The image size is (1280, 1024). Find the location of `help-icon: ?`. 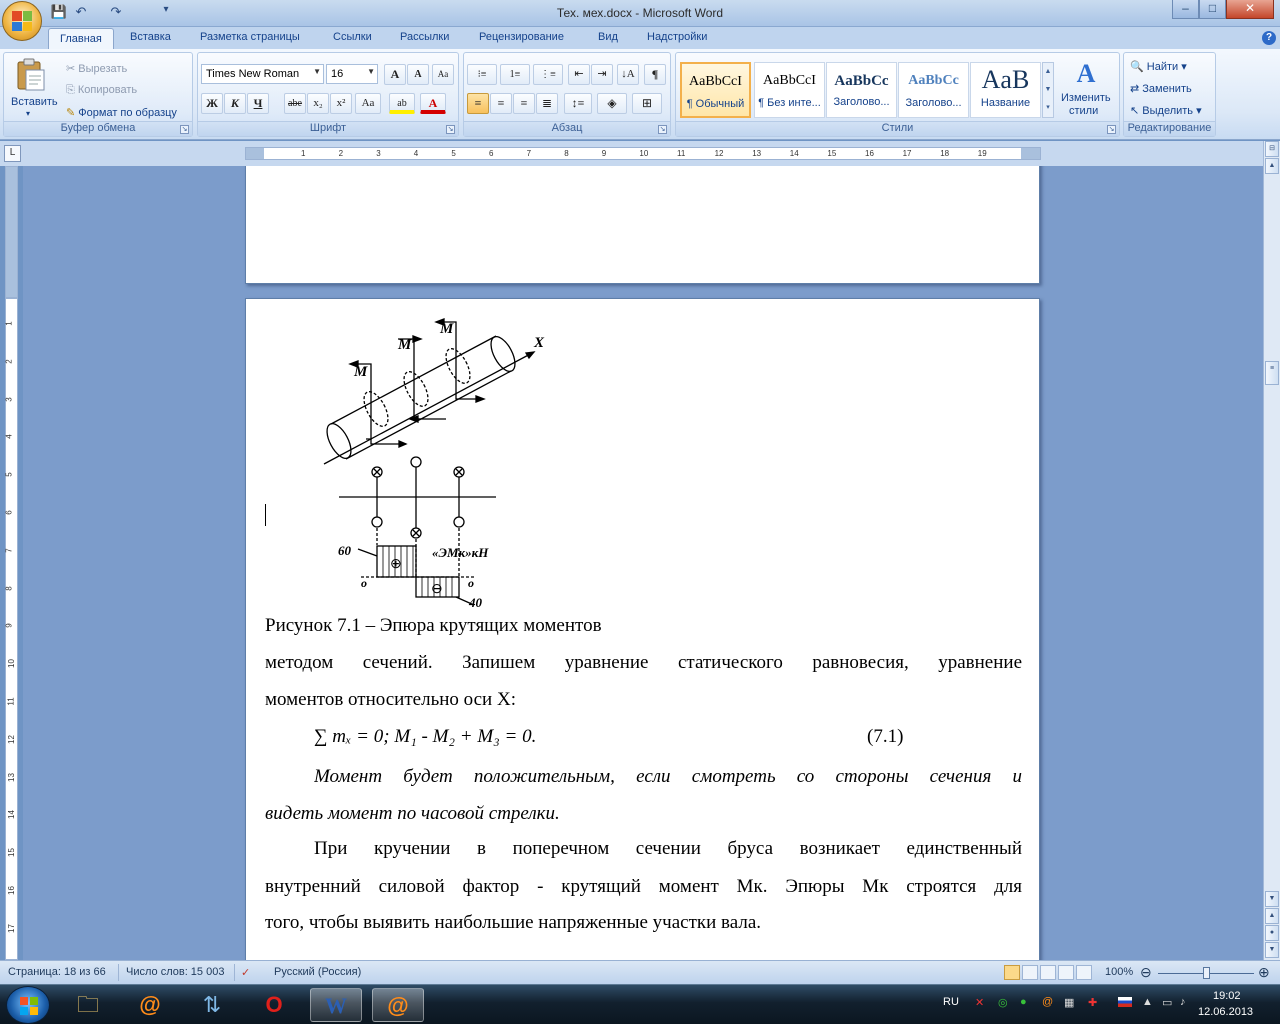

help-icon: ? is located at coordinates (1269, 38).